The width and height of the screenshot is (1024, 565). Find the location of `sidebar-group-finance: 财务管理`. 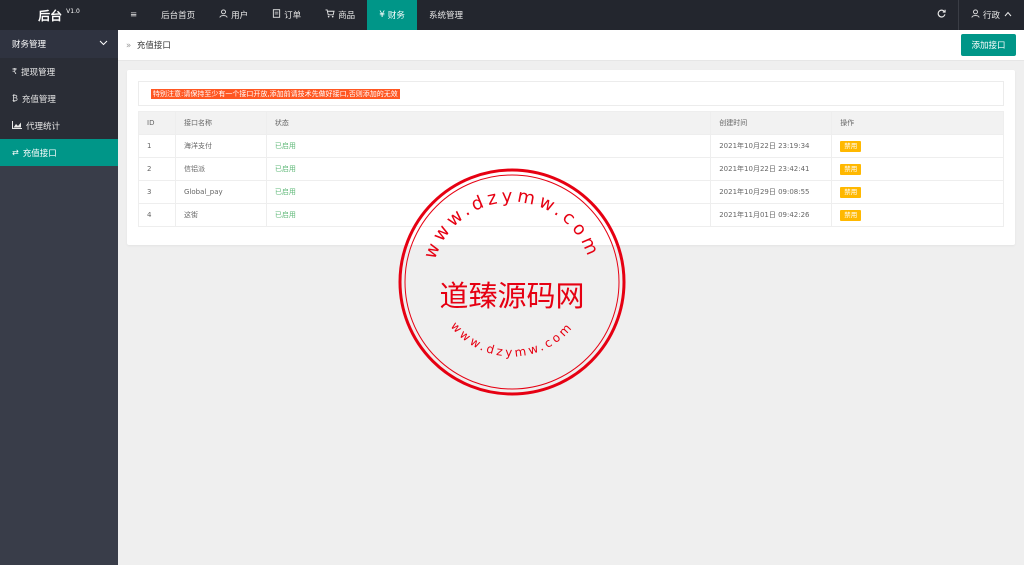

sidebar-group-finance: 财务管理 is located at coordinates (59, 44).